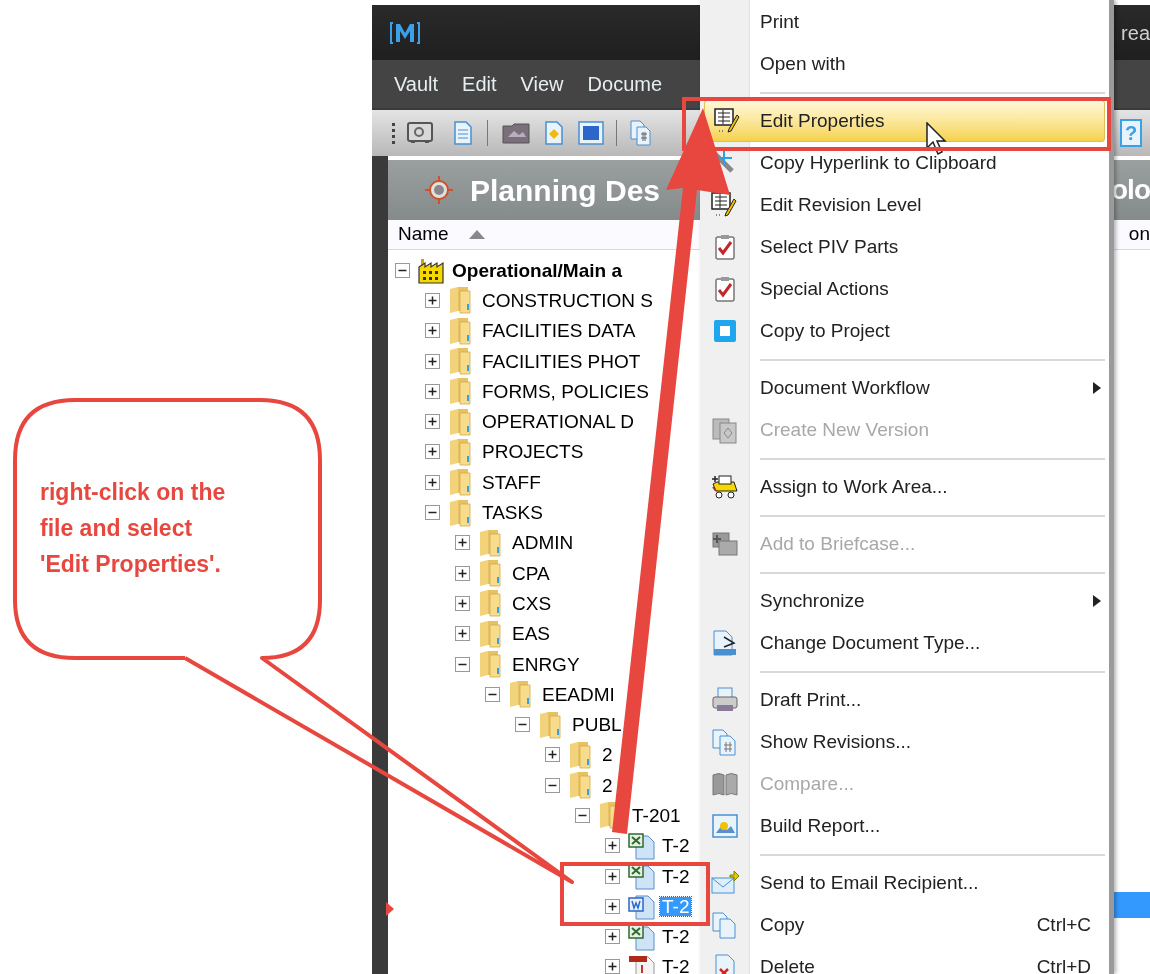  I want to click on factory-icon, so click(431, 270).